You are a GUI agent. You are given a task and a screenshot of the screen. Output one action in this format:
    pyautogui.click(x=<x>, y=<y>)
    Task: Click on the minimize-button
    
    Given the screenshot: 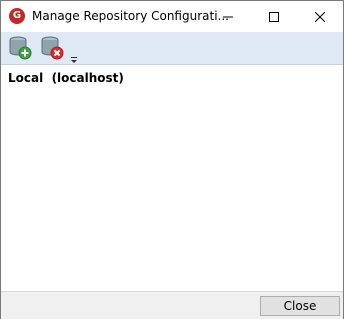 What is the action you would take?
    pyautogui.click(x=228, y=16)
    